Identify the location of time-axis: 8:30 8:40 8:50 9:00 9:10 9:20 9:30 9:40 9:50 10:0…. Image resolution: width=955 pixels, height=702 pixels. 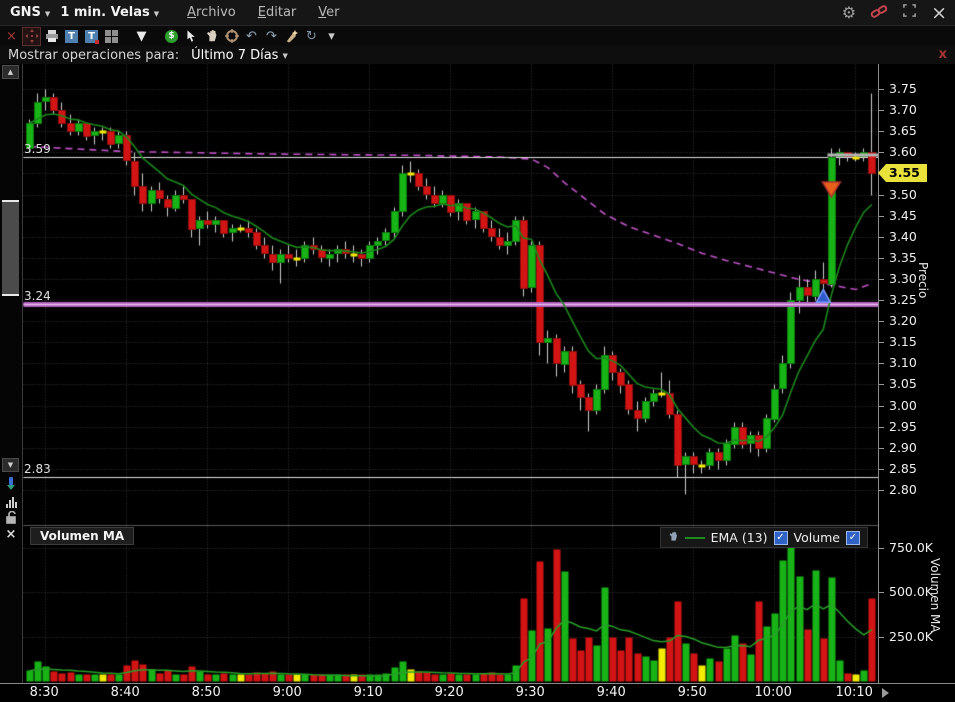
(477, 693).